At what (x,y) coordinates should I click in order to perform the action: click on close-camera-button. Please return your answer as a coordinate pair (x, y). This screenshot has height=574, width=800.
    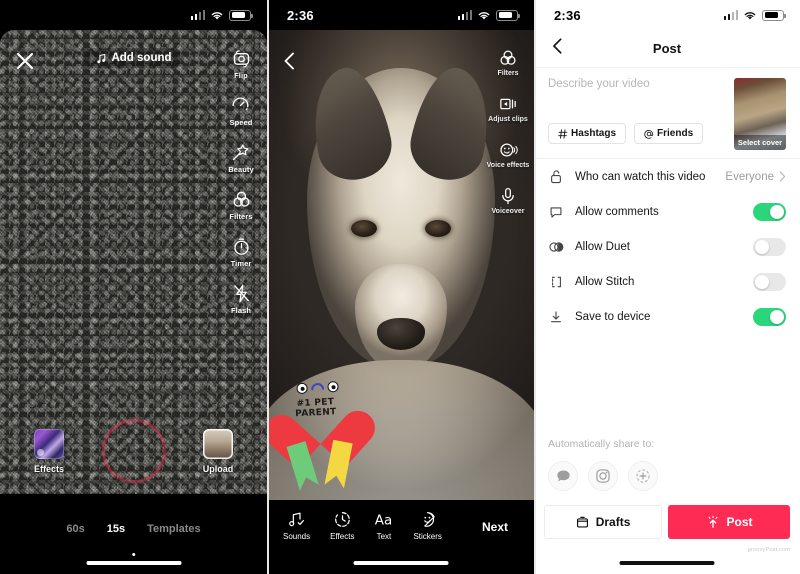
    Looking at the image, I should click on (25, 61).